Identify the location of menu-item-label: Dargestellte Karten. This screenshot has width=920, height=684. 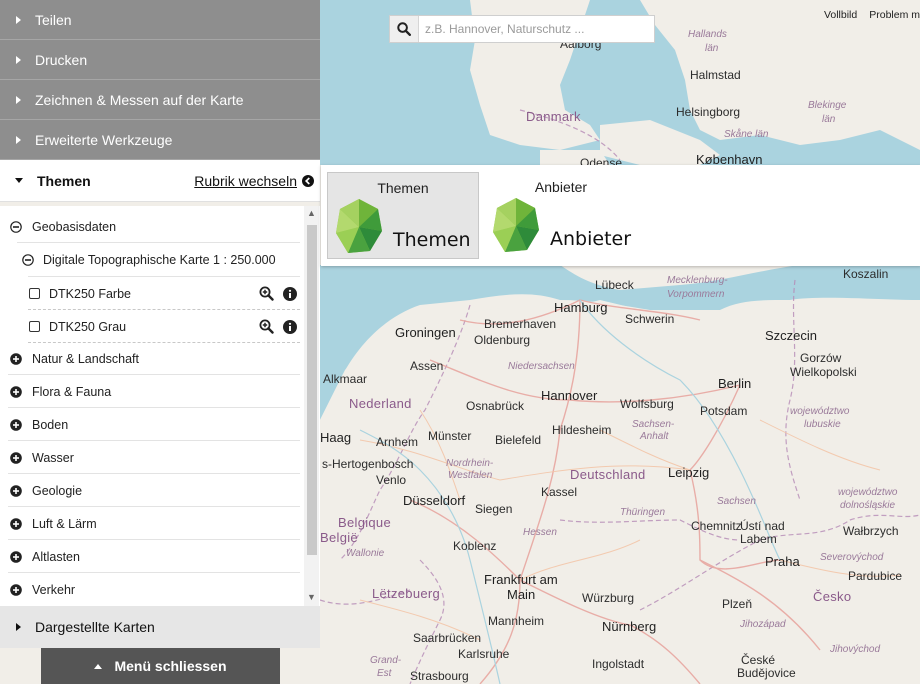
(95, 627).